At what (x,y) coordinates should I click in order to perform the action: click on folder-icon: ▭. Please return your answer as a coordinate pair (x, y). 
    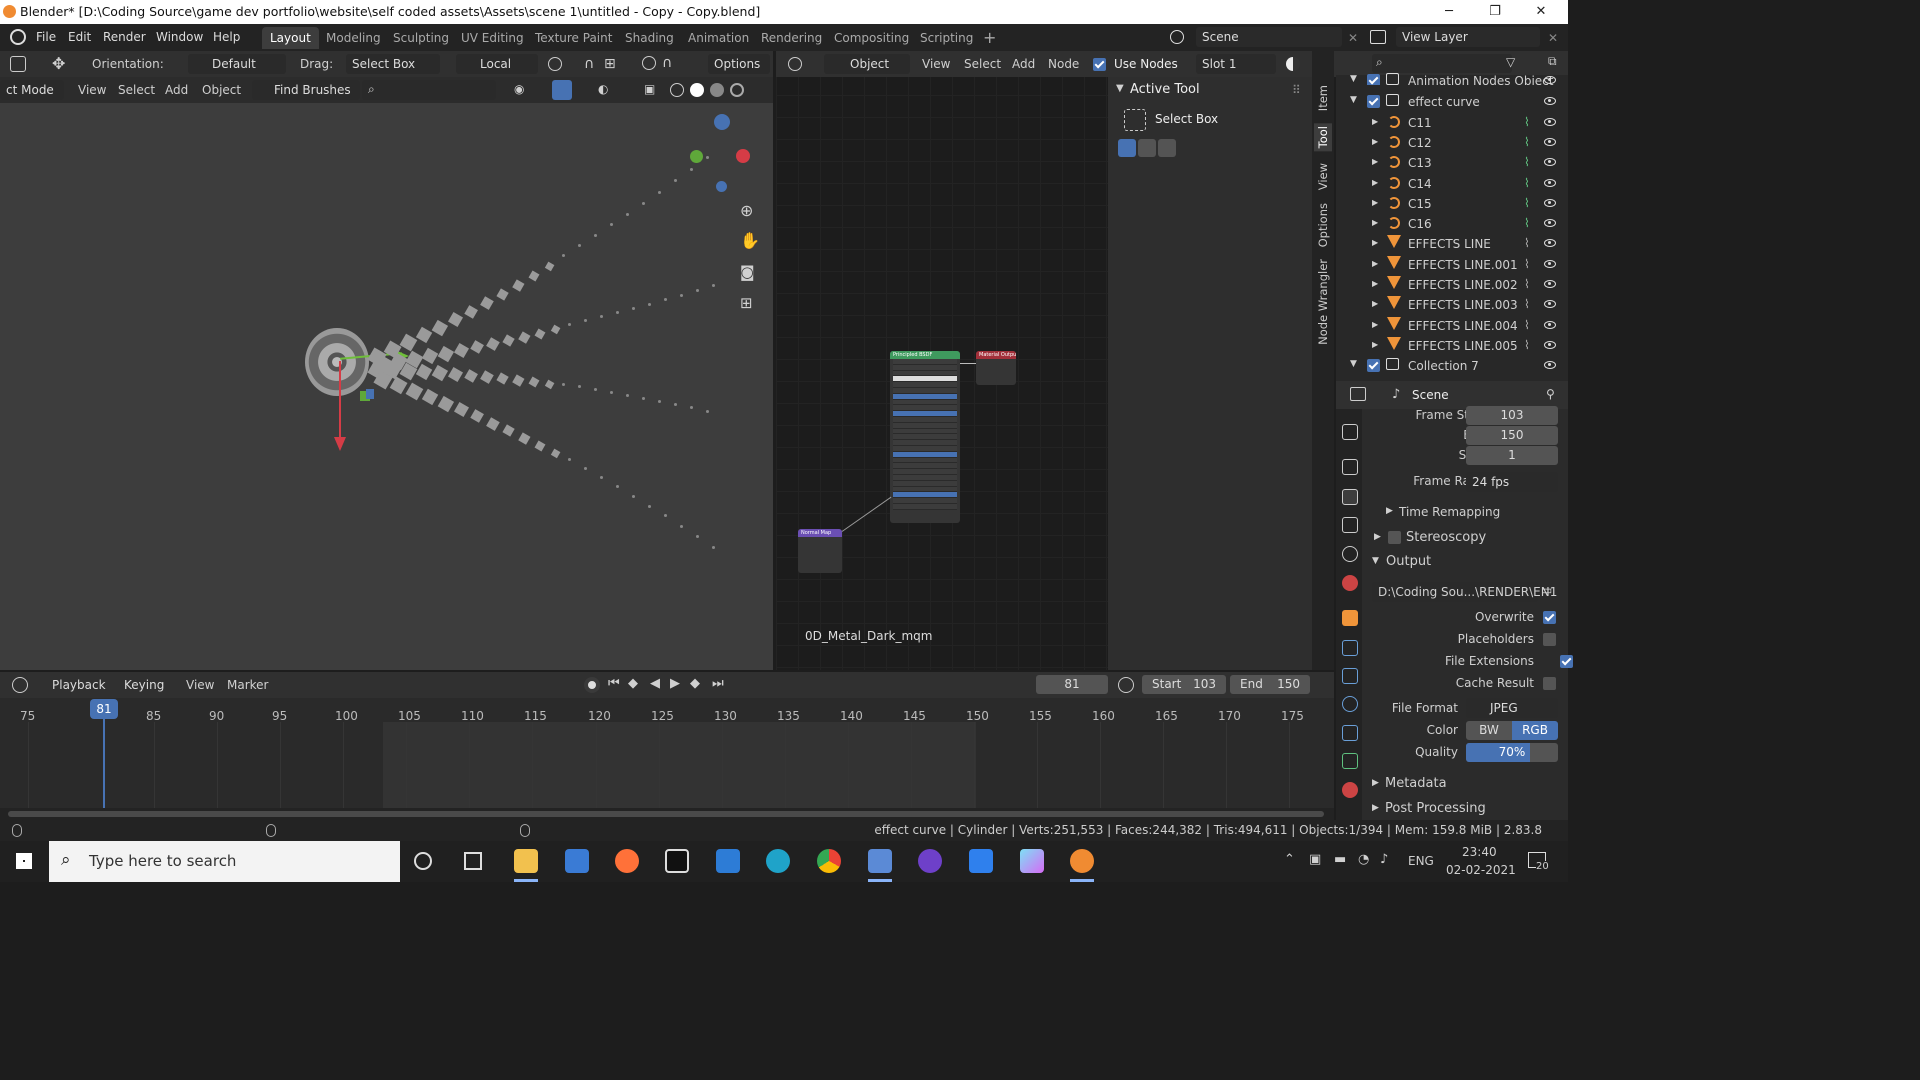
    Looking at the image, I should click on (1546, 590).